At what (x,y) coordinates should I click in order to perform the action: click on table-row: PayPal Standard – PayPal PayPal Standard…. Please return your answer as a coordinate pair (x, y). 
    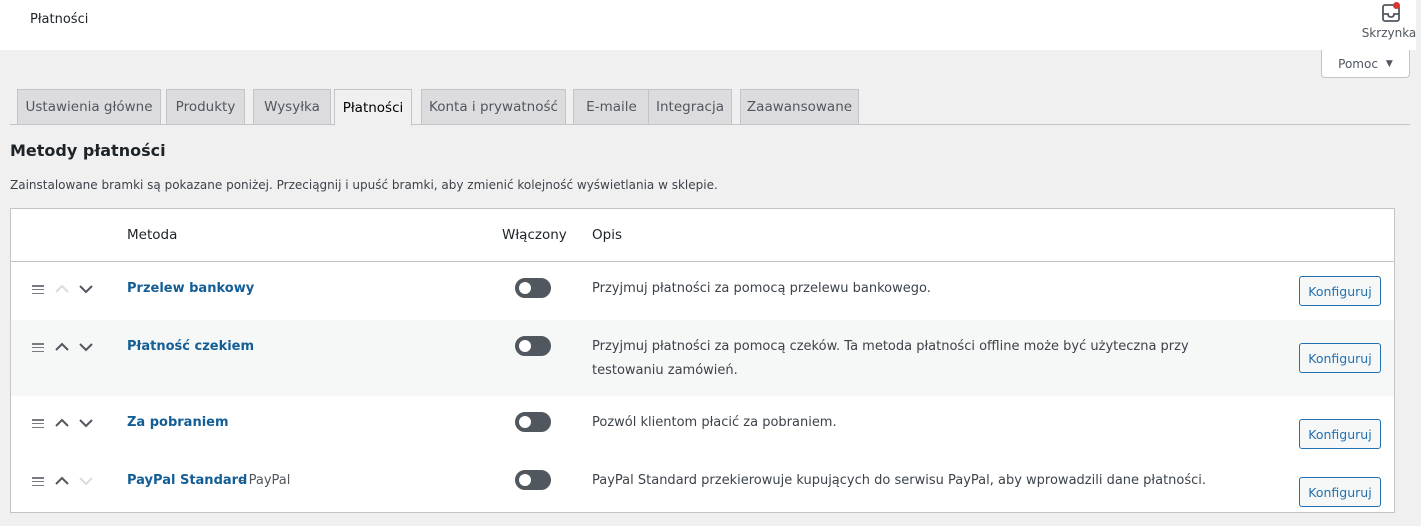
    Looking at the image, I should click on (702, 483).